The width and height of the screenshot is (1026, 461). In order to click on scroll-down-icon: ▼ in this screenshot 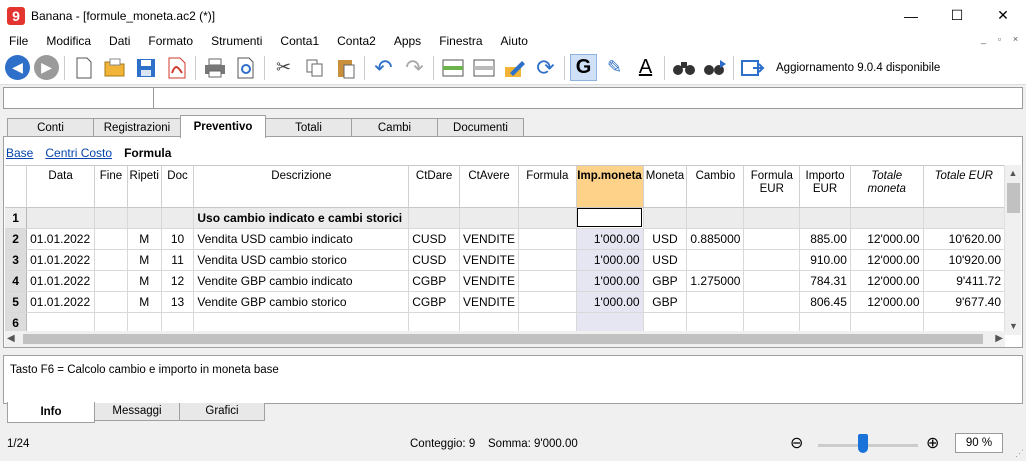, I will do `click(1013, 326)`.